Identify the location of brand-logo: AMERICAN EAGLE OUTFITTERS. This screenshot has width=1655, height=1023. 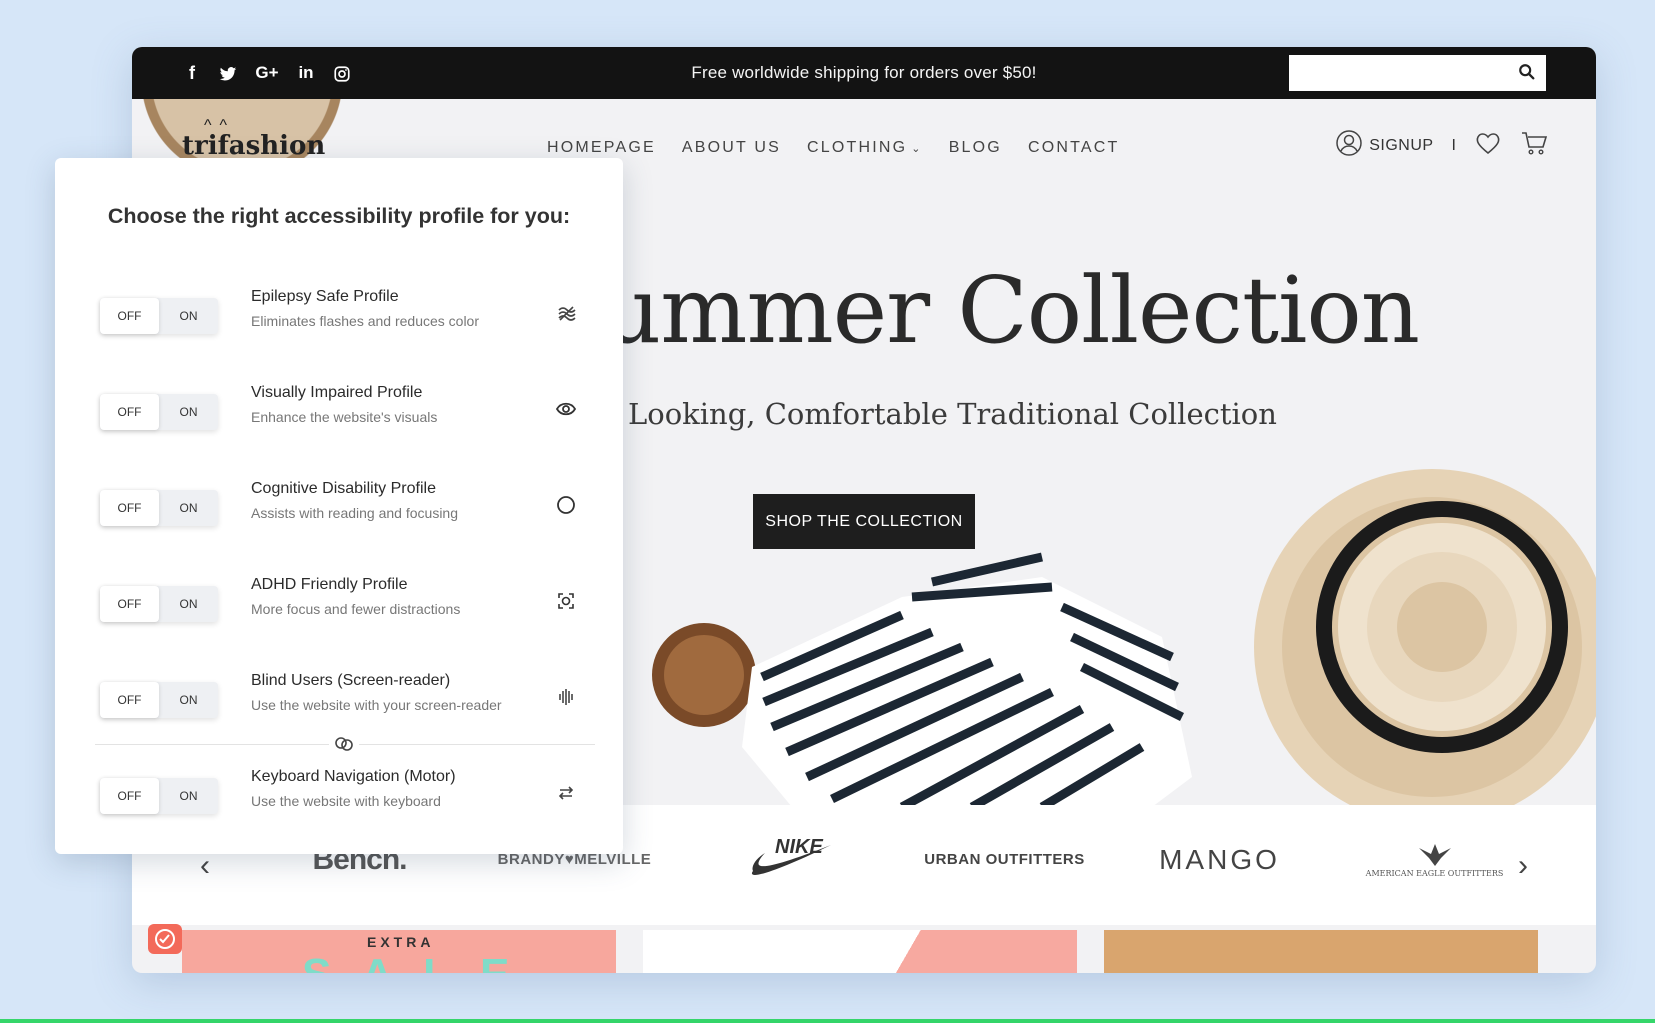
(1434, 860).